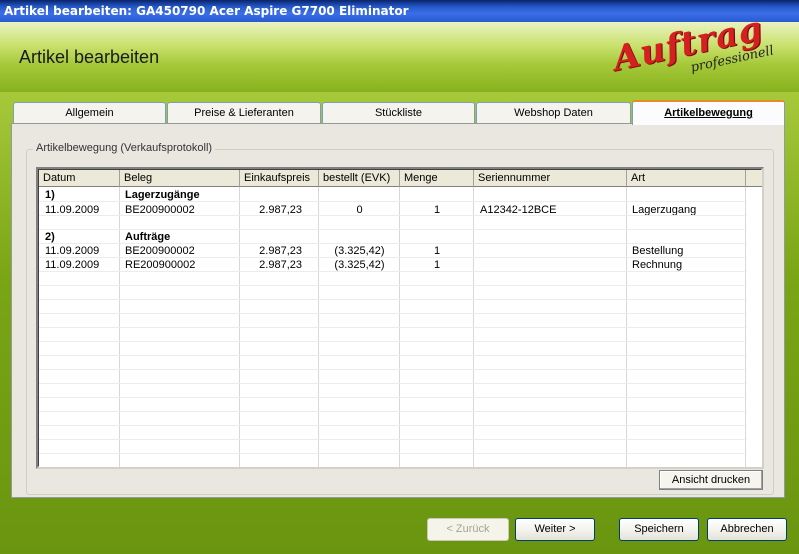 The image size is (799, 554). Describe the element at coordinates (657, 251) in the screenshot. I see `table-row-cell: Bestellung` at that location.